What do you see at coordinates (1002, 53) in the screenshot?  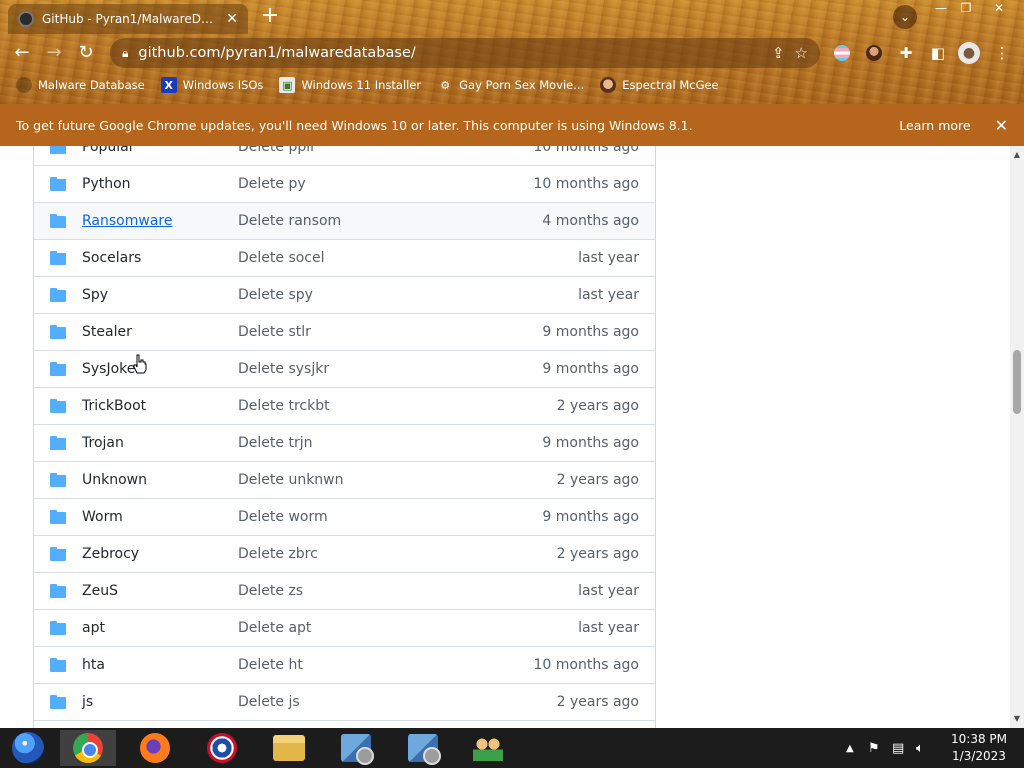 I see `menu-button: ⋮` at bounding box center [1002, 53].